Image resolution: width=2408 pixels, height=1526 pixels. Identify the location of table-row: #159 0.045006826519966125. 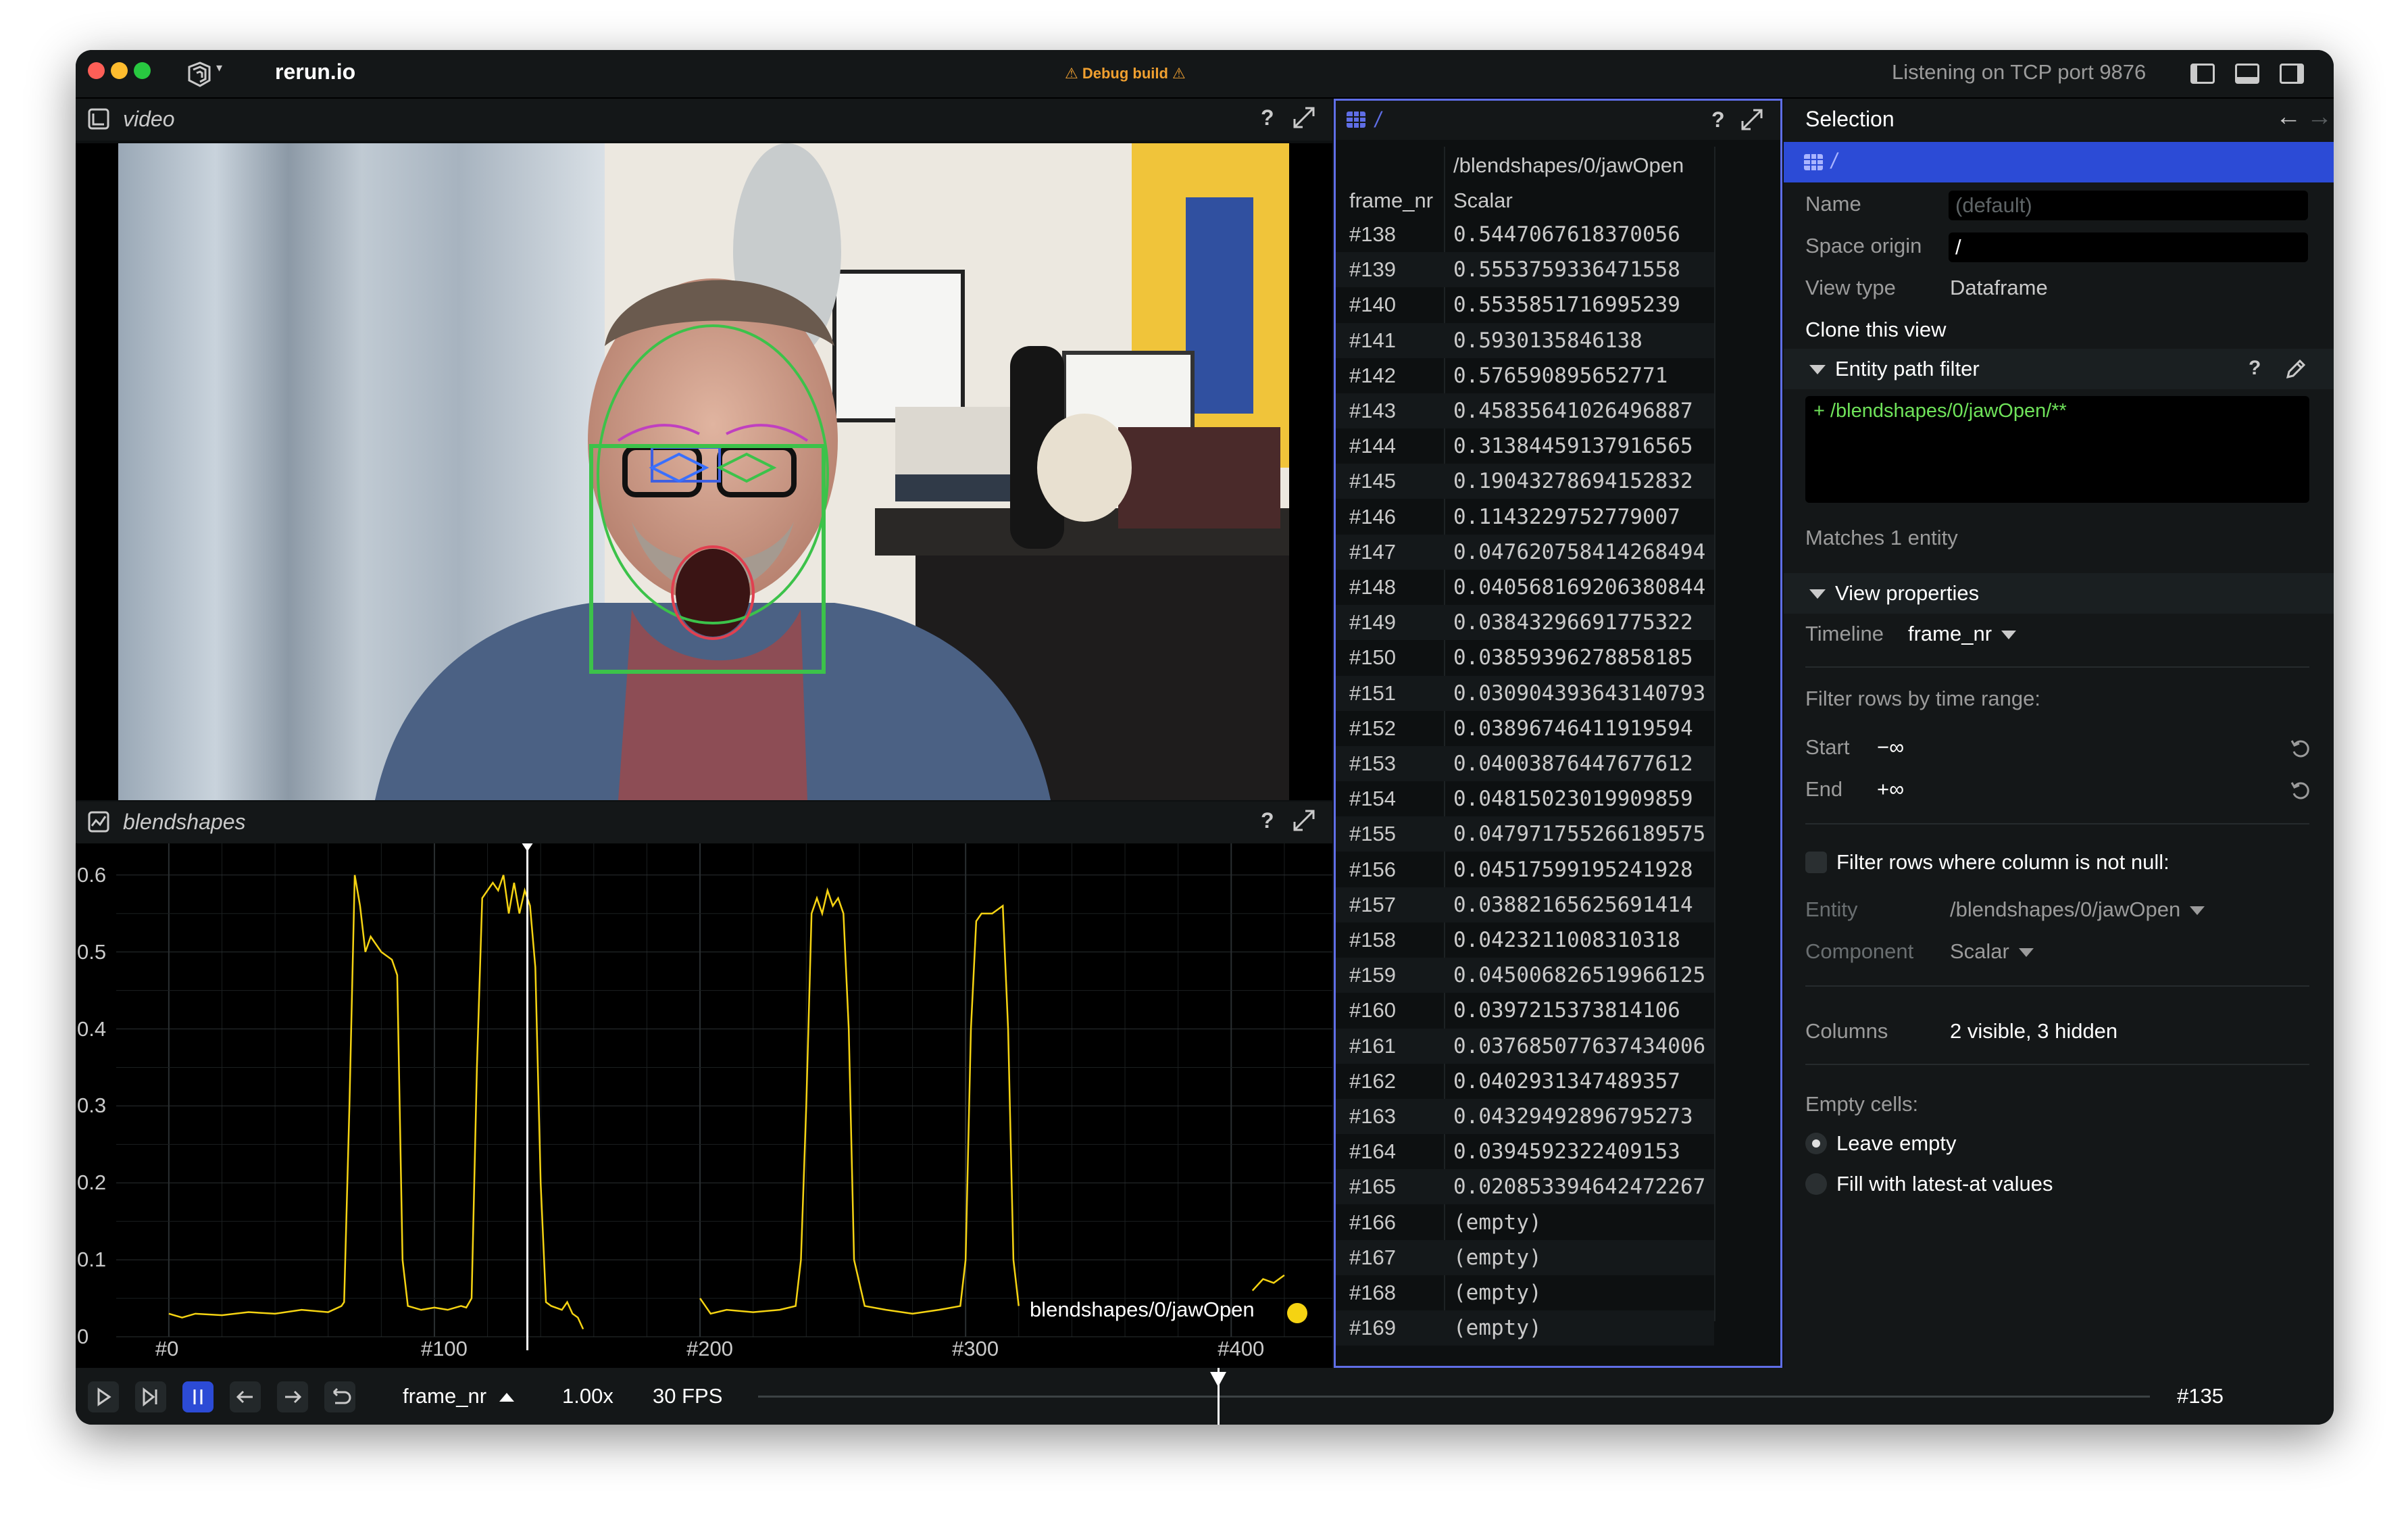
(1525, 976).